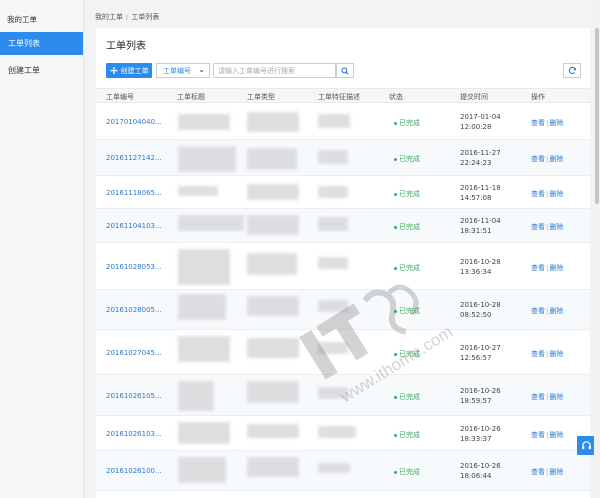 This screenshot has width=600, height=498. Describe the element at coordinates (129, 70) in the screenshot. I see `create-ticket-button: + 创建工单` at that location.